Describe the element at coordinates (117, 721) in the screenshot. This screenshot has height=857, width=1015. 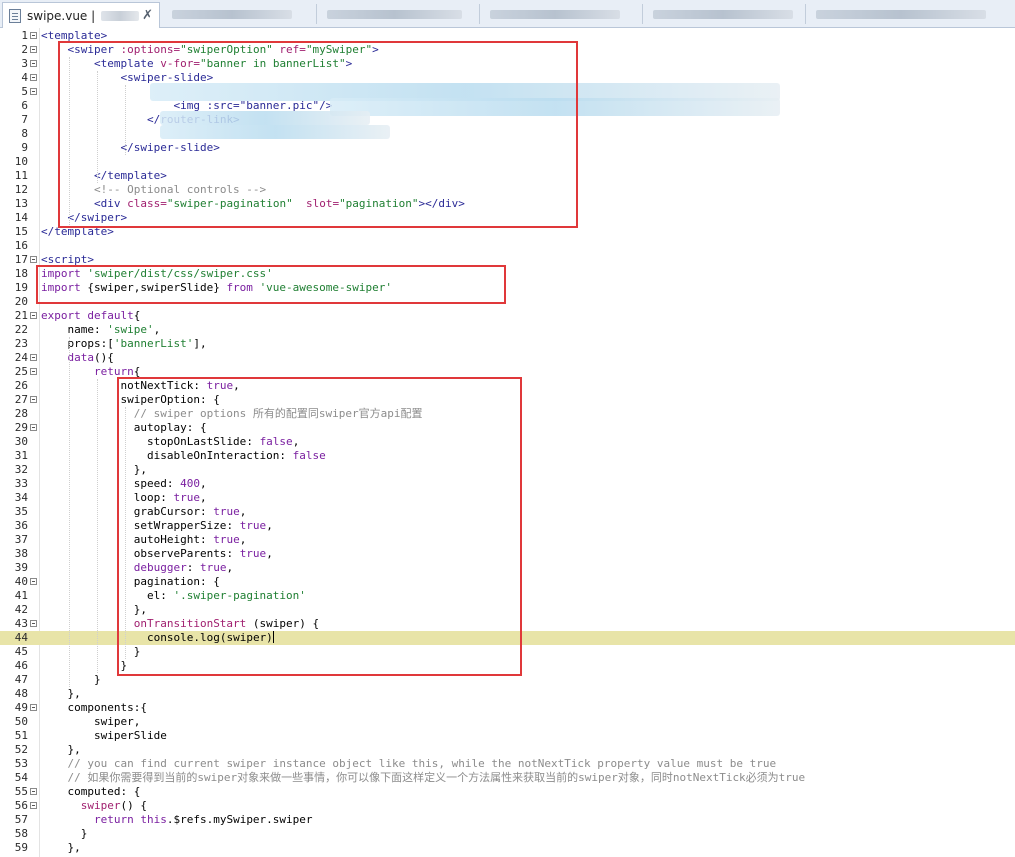
I see `code-token: swiper,` at that location.